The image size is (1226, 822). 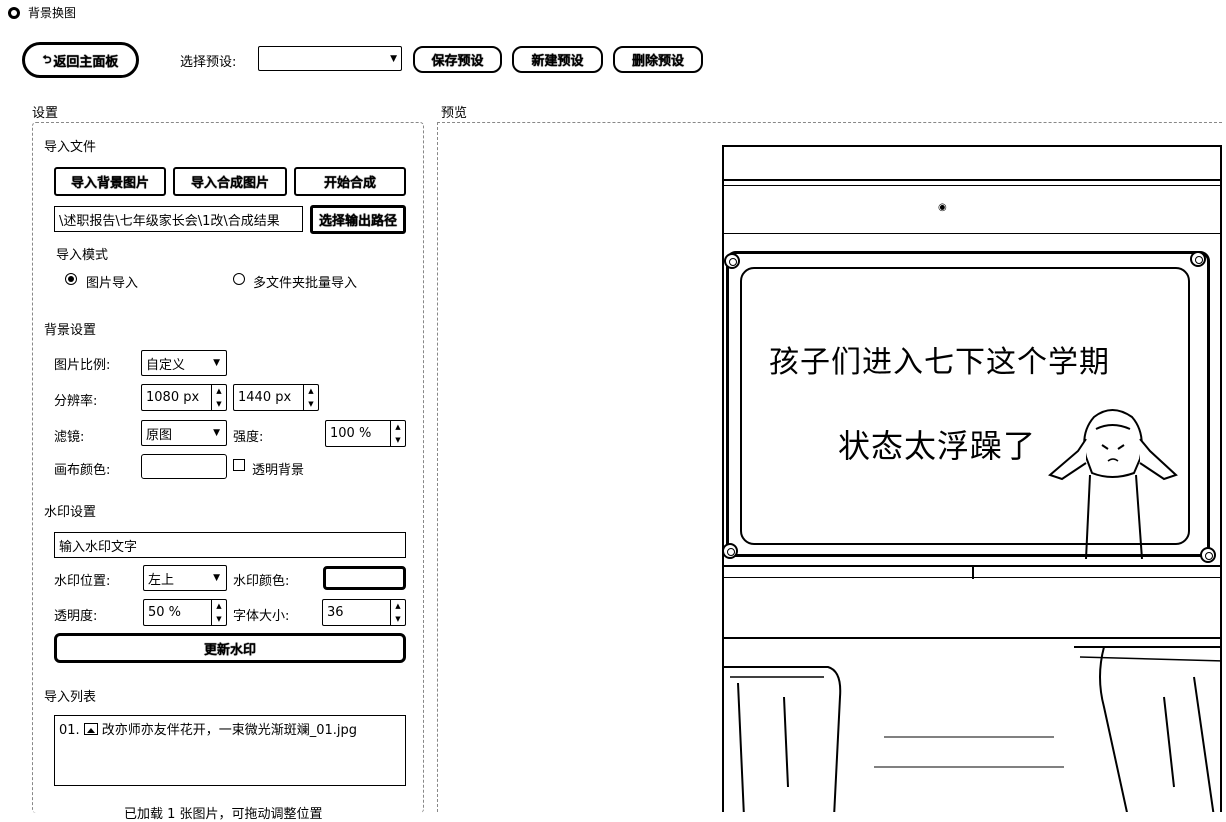 What do you see at coordinates (52, 13) in the screenshot?
I see `window-title: 背景换图` at bounding box center [52, 13].